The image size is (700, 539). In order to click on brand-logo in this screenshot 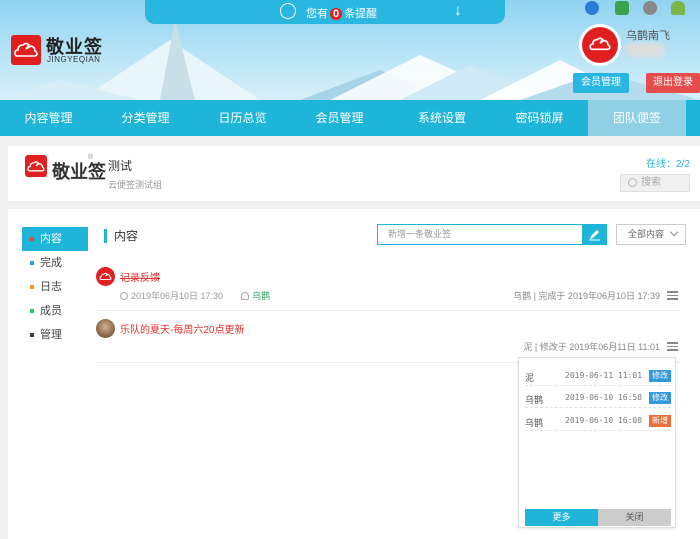, I will do `click(26, 50)`.